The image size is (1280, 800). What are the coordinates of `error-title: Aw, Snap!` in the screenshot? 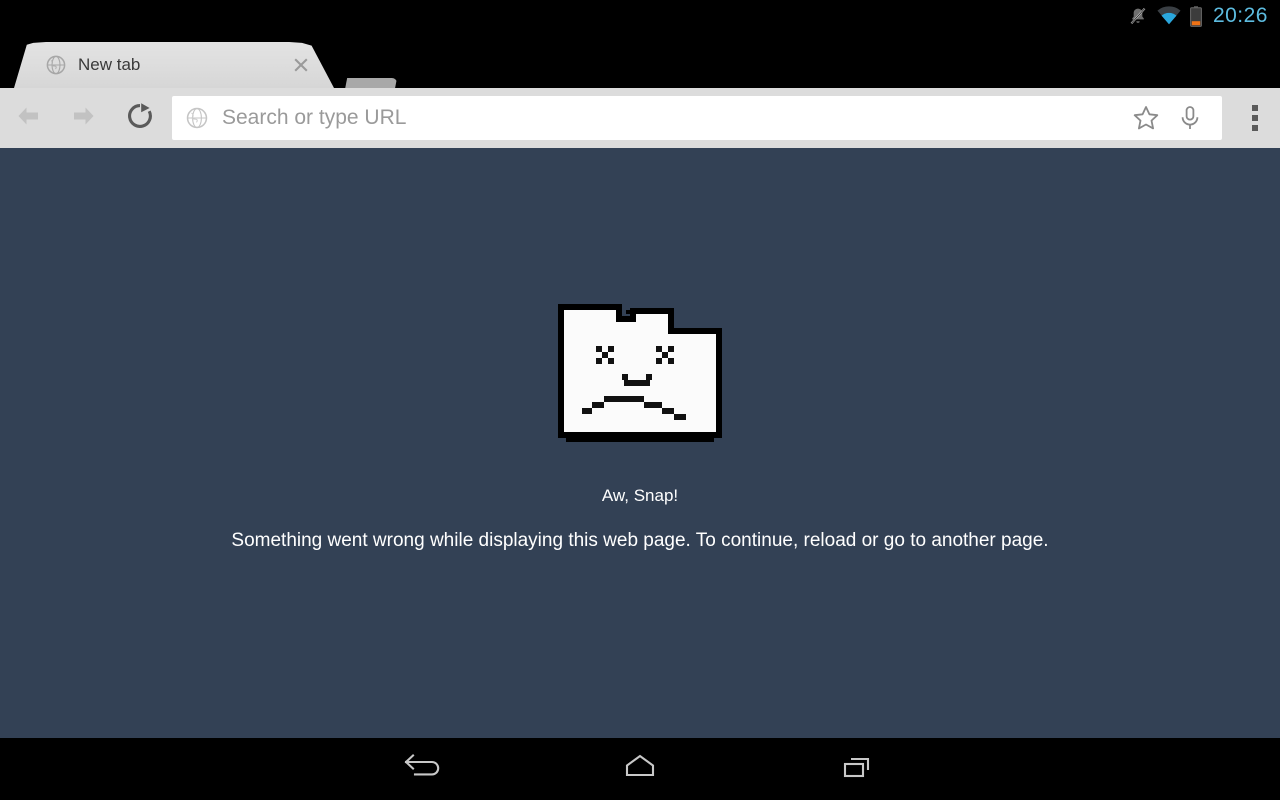 It's located at (640, 495).